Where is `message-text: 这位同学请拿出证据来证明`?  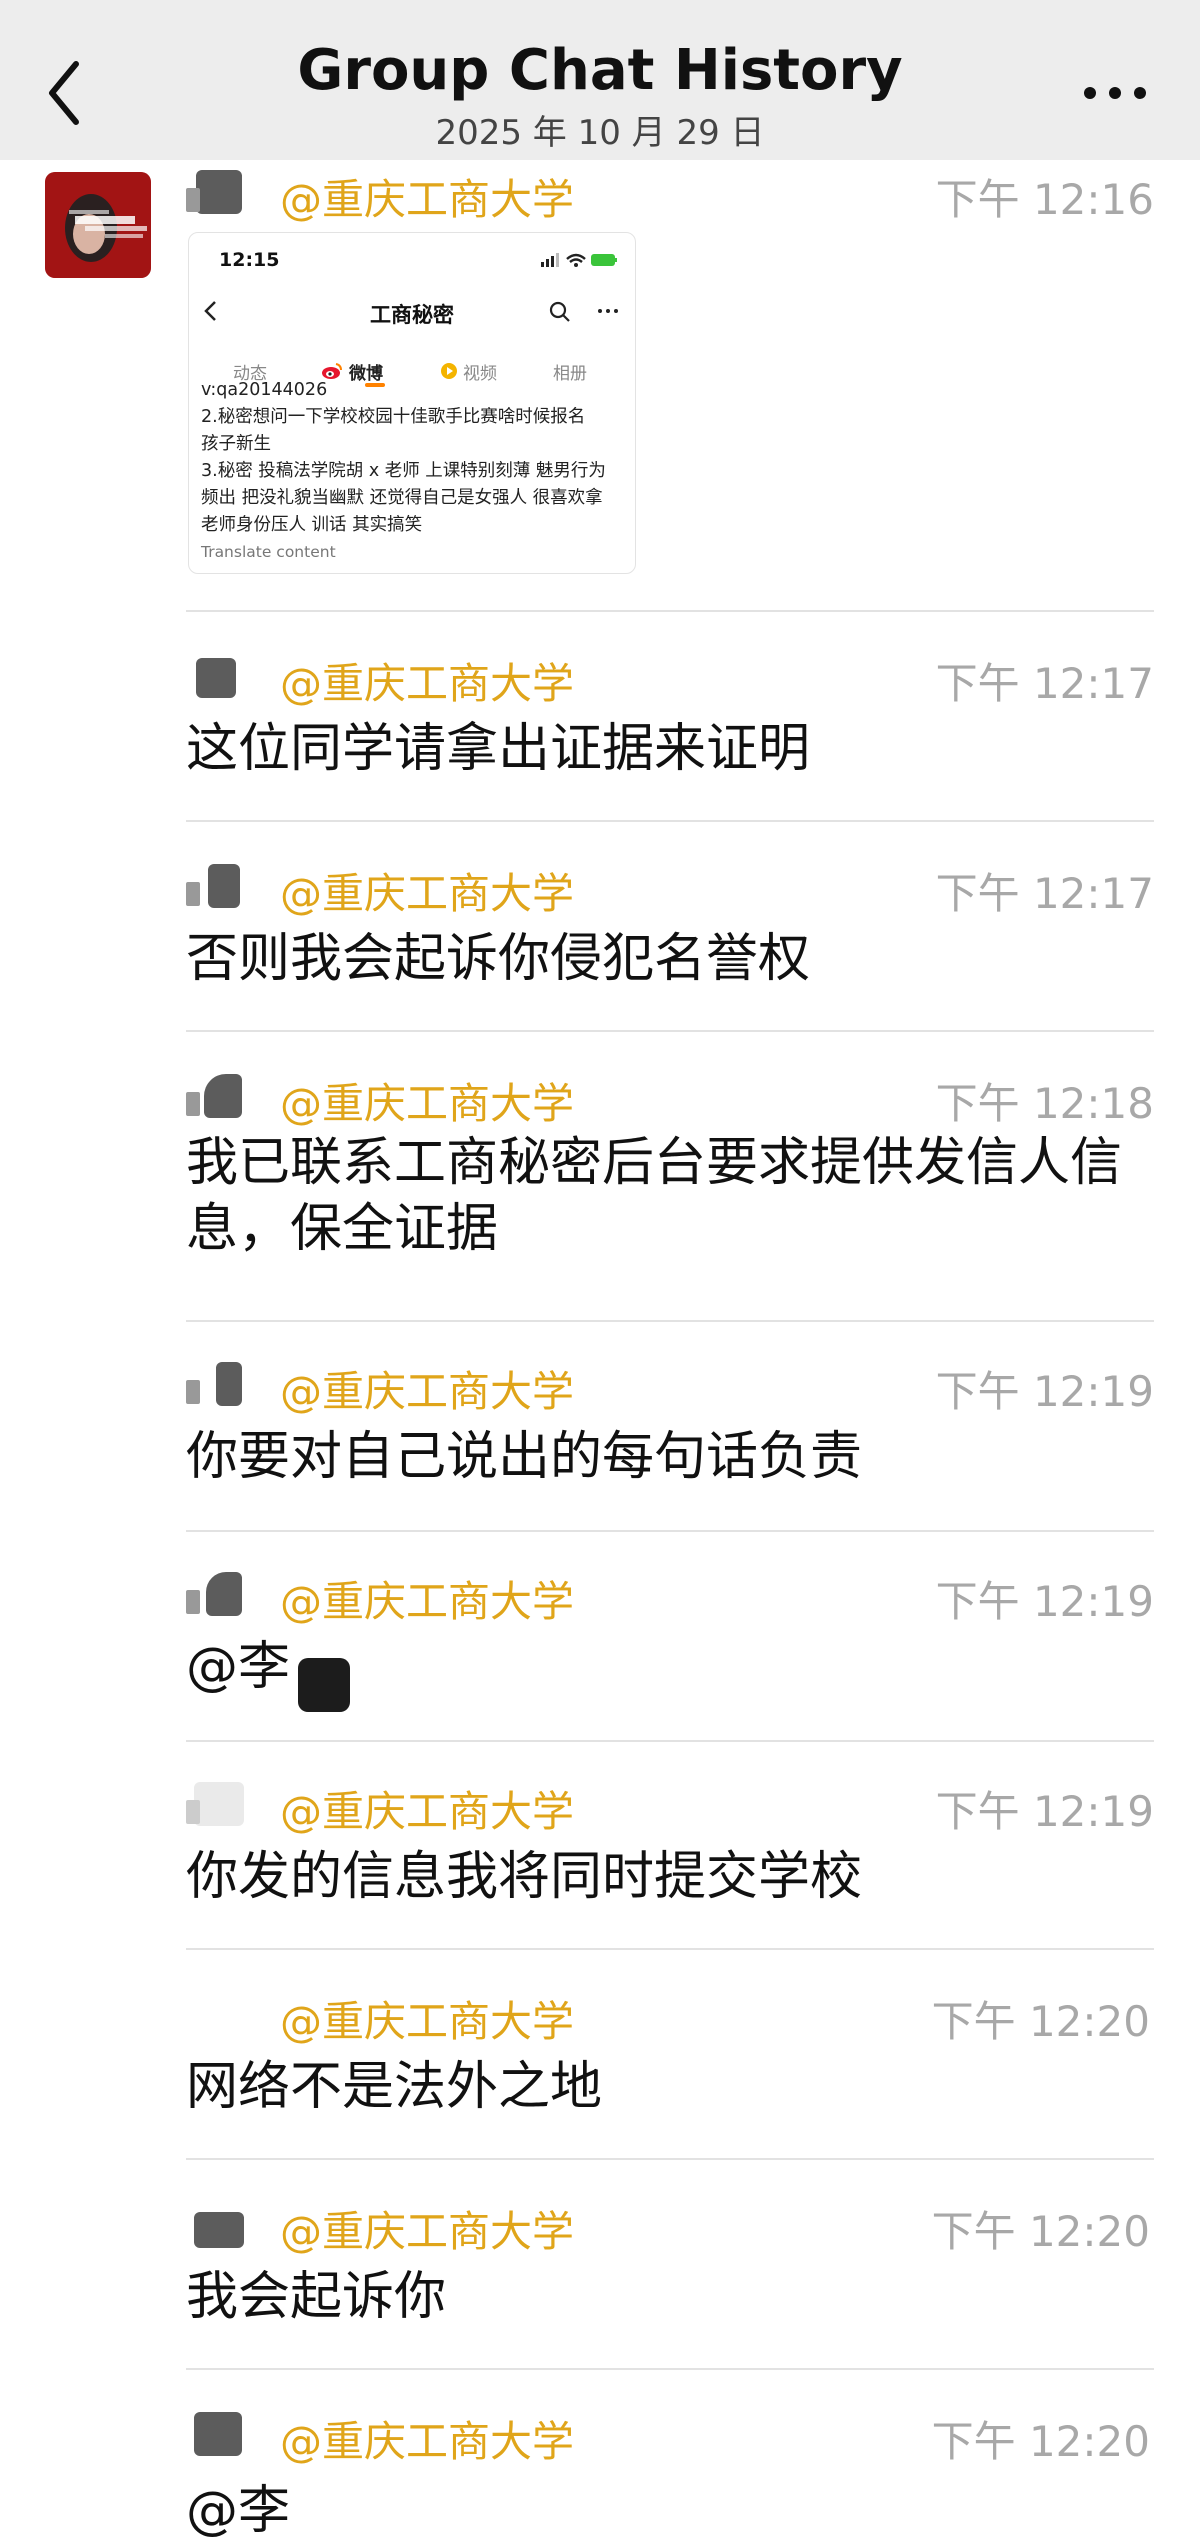
message-text: 这位同学请拿出证据来证明 is located at coordinates (498, 749).